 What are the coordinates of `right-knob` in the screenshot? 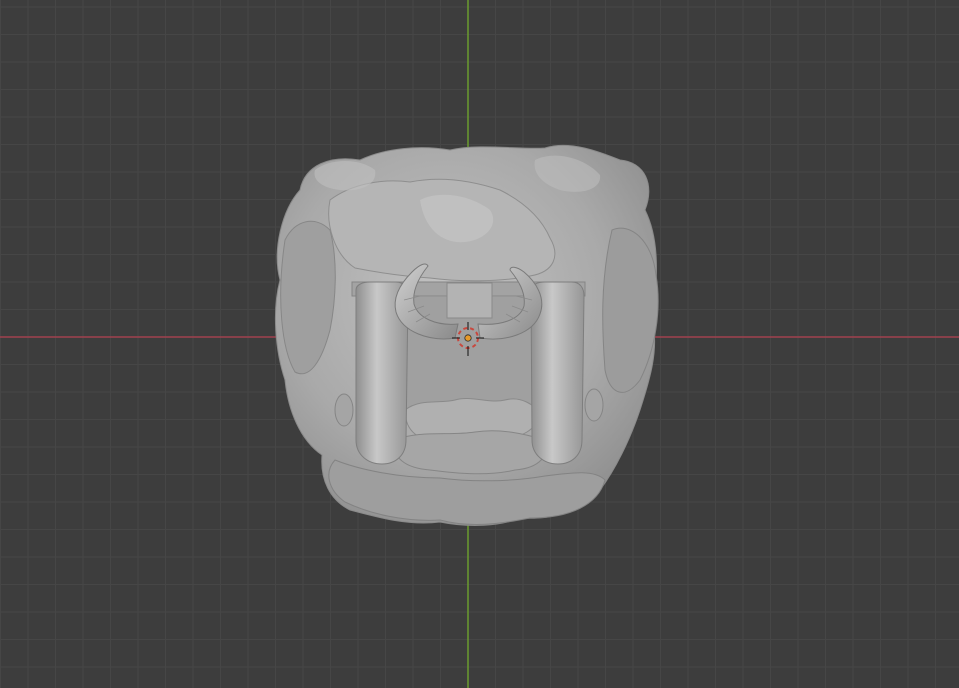 It's located at (594, 405).